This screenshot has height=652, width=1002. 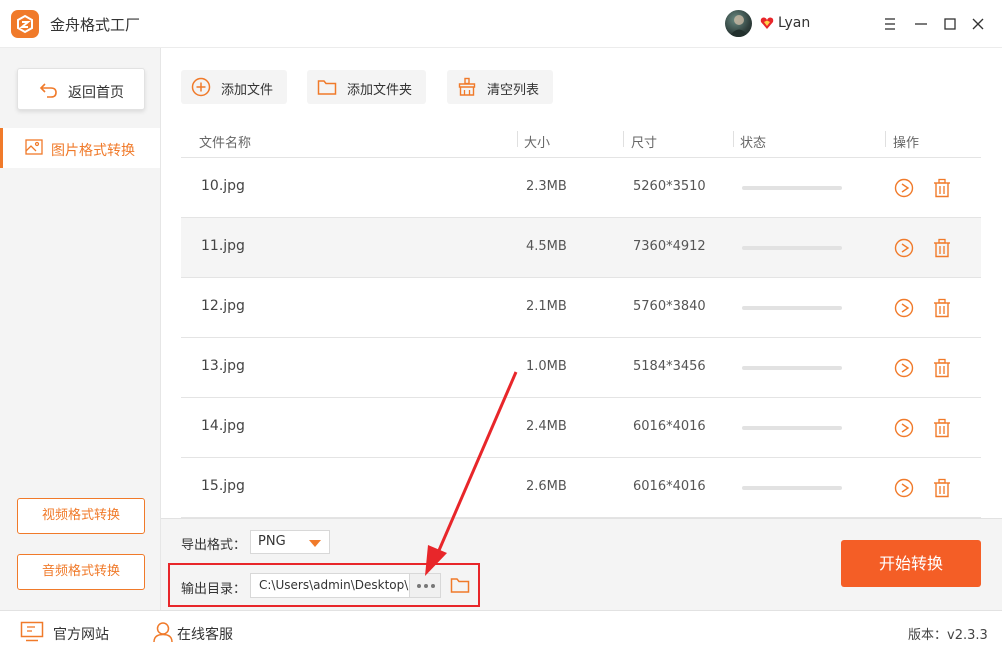 What do you see at coordinates (581, 140) in the screenshot?
I see `table-header: 文件名称 大小 尺寸 状态 操作` at bounding box center [581, 140].